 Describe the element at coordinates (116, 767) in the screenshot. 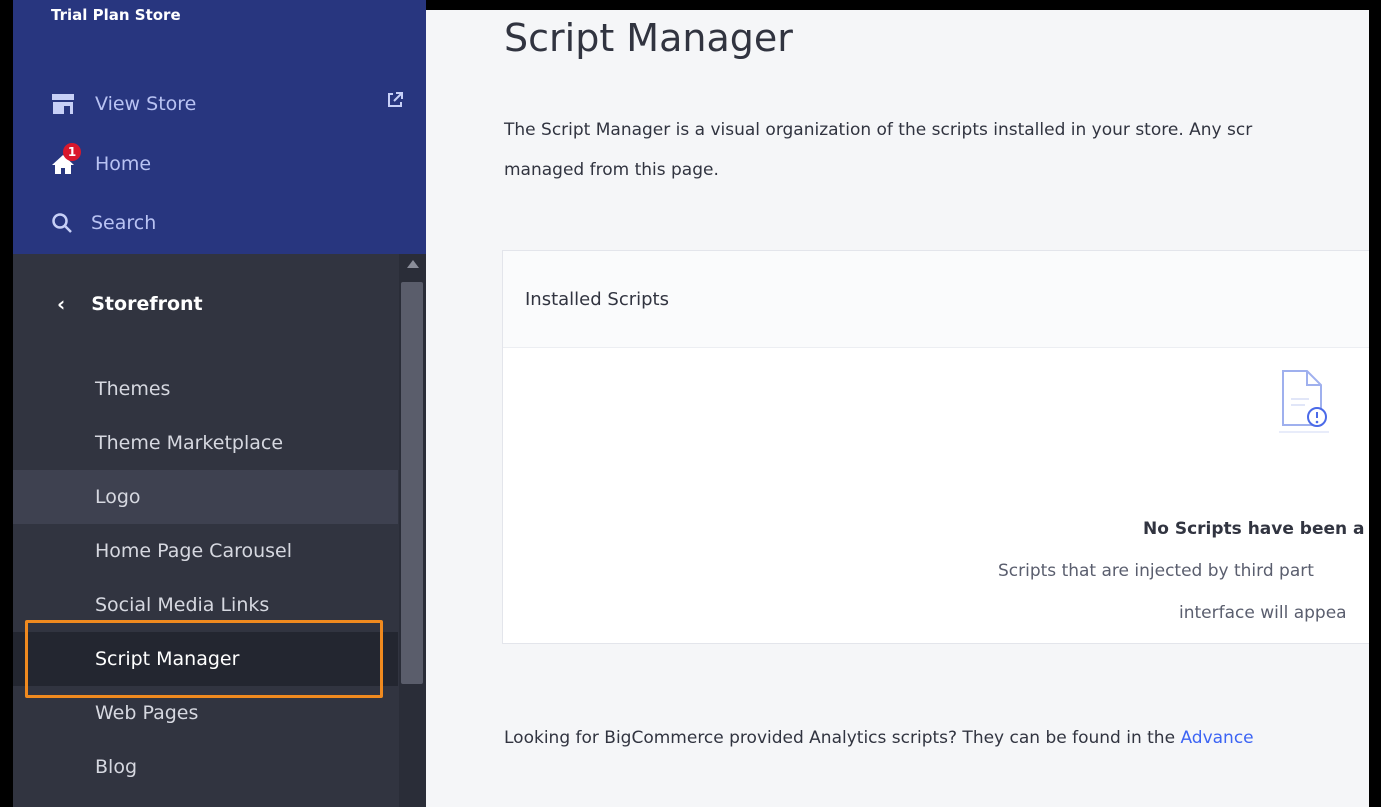

I see `nav-item-label: Blog` at that location.